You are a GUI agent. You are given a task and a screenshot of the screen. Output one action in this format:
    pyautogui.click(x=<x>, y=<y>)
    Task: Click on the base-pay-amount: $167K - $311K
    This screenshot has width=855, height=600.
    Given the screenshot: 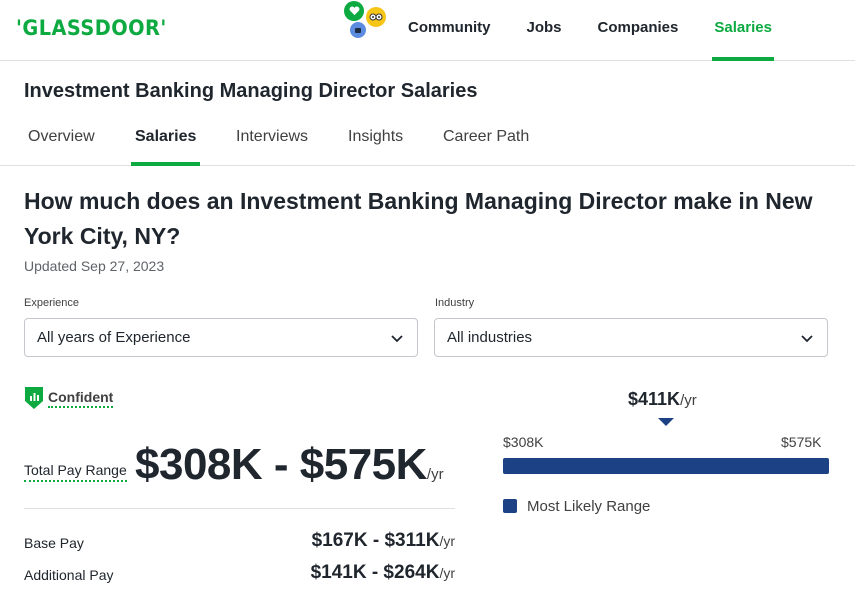 What is the action you would take?
    pyautogui.click(x=375, y=540)
    